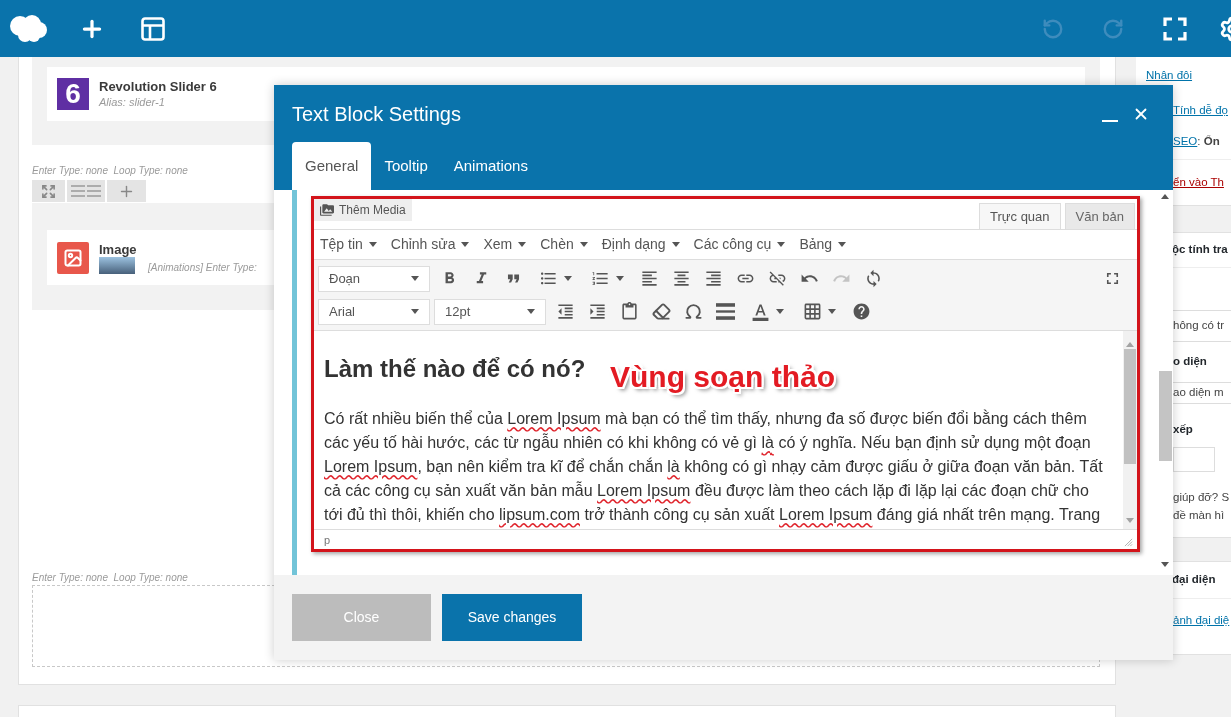 This screenshot has height=717, width=1231. Describe the element at coordinates (132, 102) in the screenshot. I see `element-subtitle: Alias: slider-1` at that location.